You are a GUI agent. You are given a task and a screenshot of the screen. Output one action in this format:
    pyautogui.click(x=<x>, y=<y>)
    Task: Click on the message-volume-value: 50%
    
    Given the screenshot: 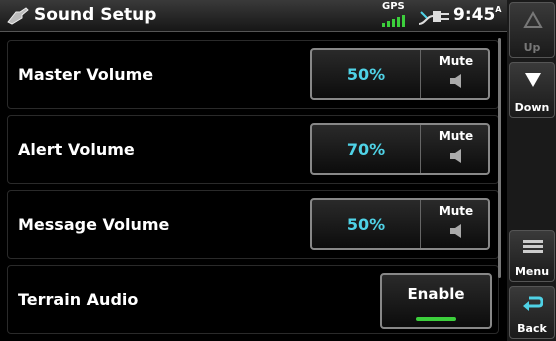 What is the action you would take?
    pyautogui.click(x=366, y=224)
    